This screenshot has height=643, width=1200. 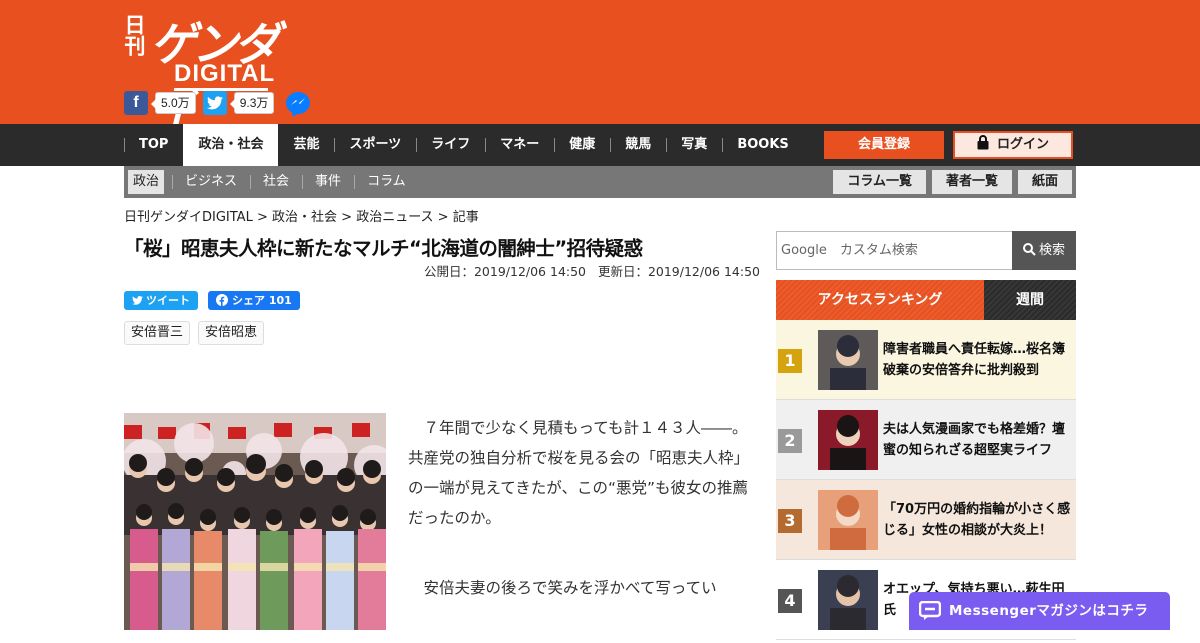 What do you see at coordinates (879, 182) in the screenshot?
I see `subnav-button-0: コラム一覧` at bounding box center [879, 182].